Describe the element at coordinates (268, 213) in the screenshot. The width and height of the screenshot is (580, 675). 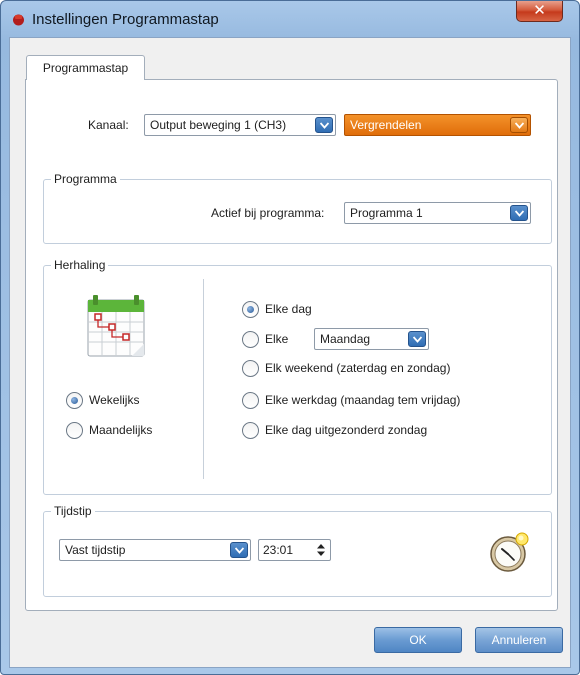
I see `programma-label: Actief bij programma:` at that location.